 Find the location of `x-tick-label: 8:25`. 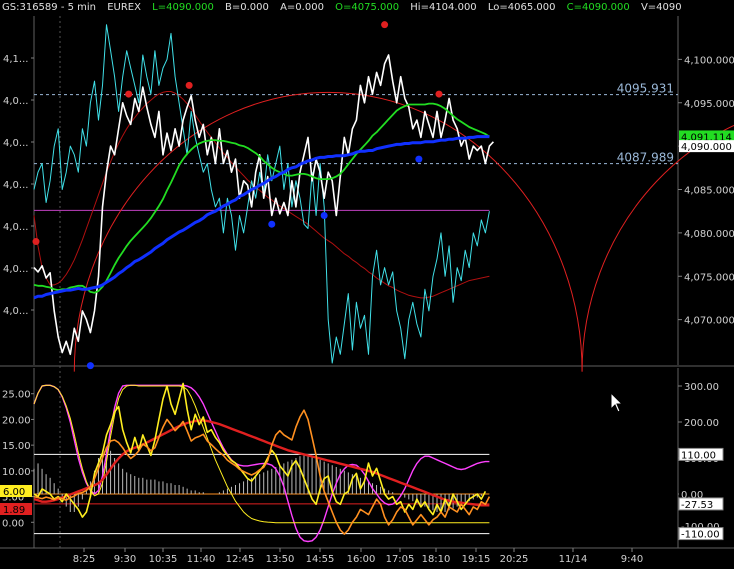

x-tick-label: 8:25 is located at coordinates (84, 559).